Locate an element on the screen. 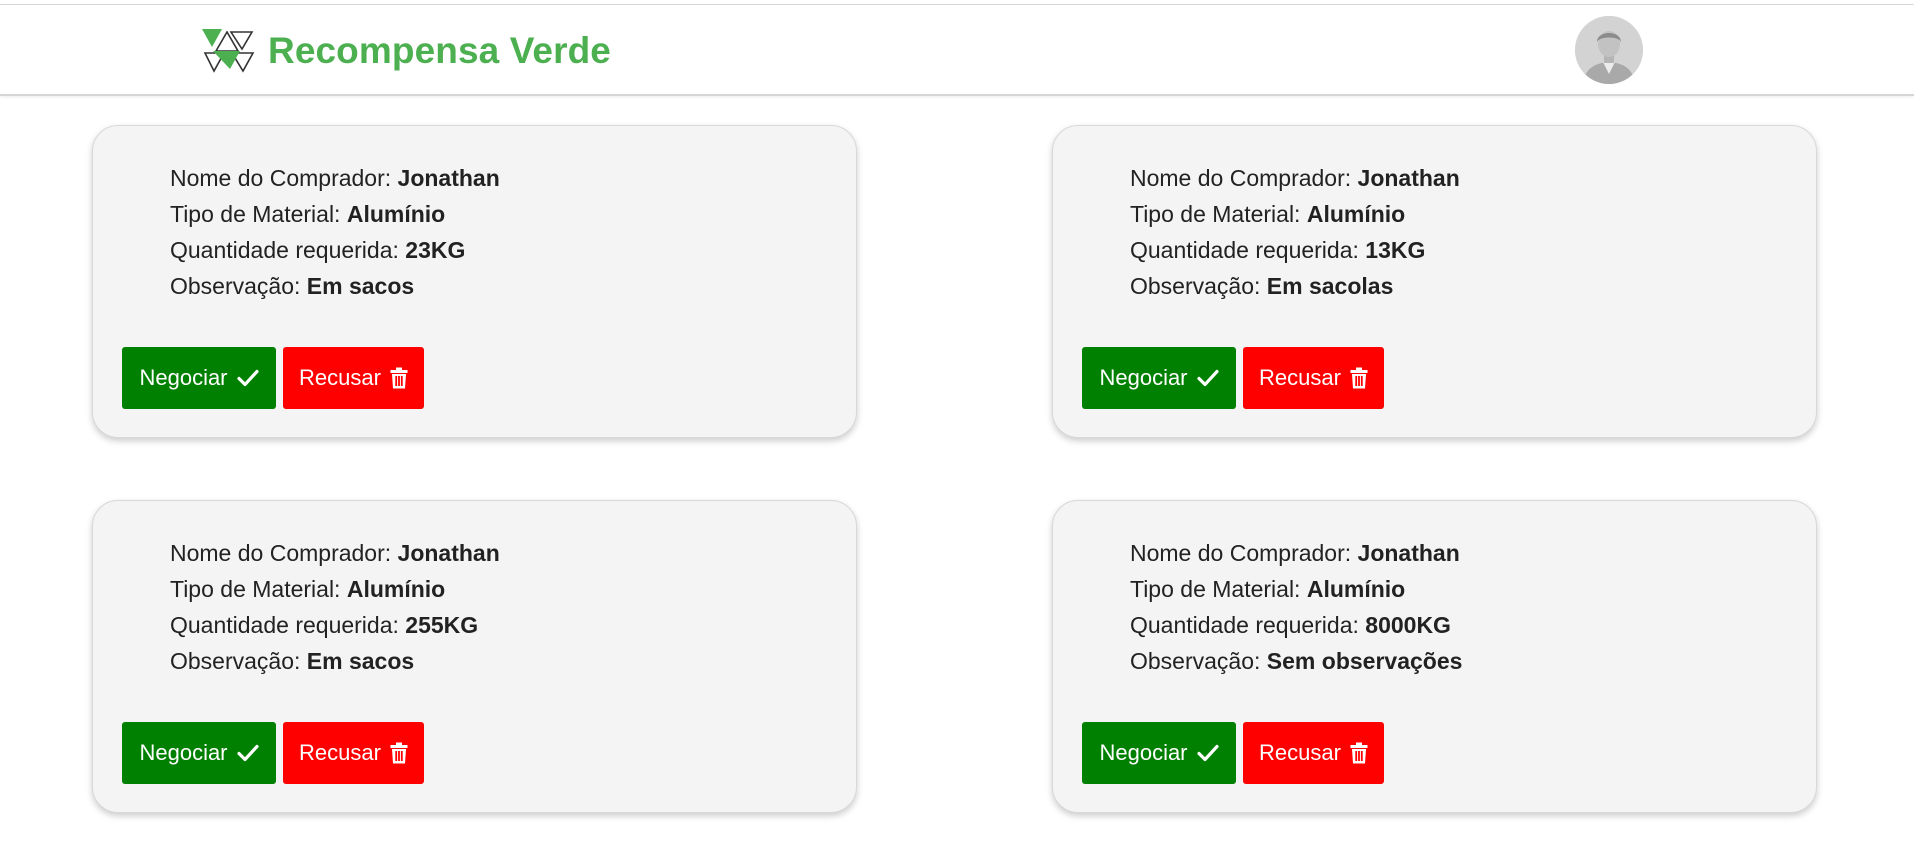 Image resolution: width=1914 pixels, height=863 pixels. note-row: Observação: Sem observações is located at coordinates (1296, 661).